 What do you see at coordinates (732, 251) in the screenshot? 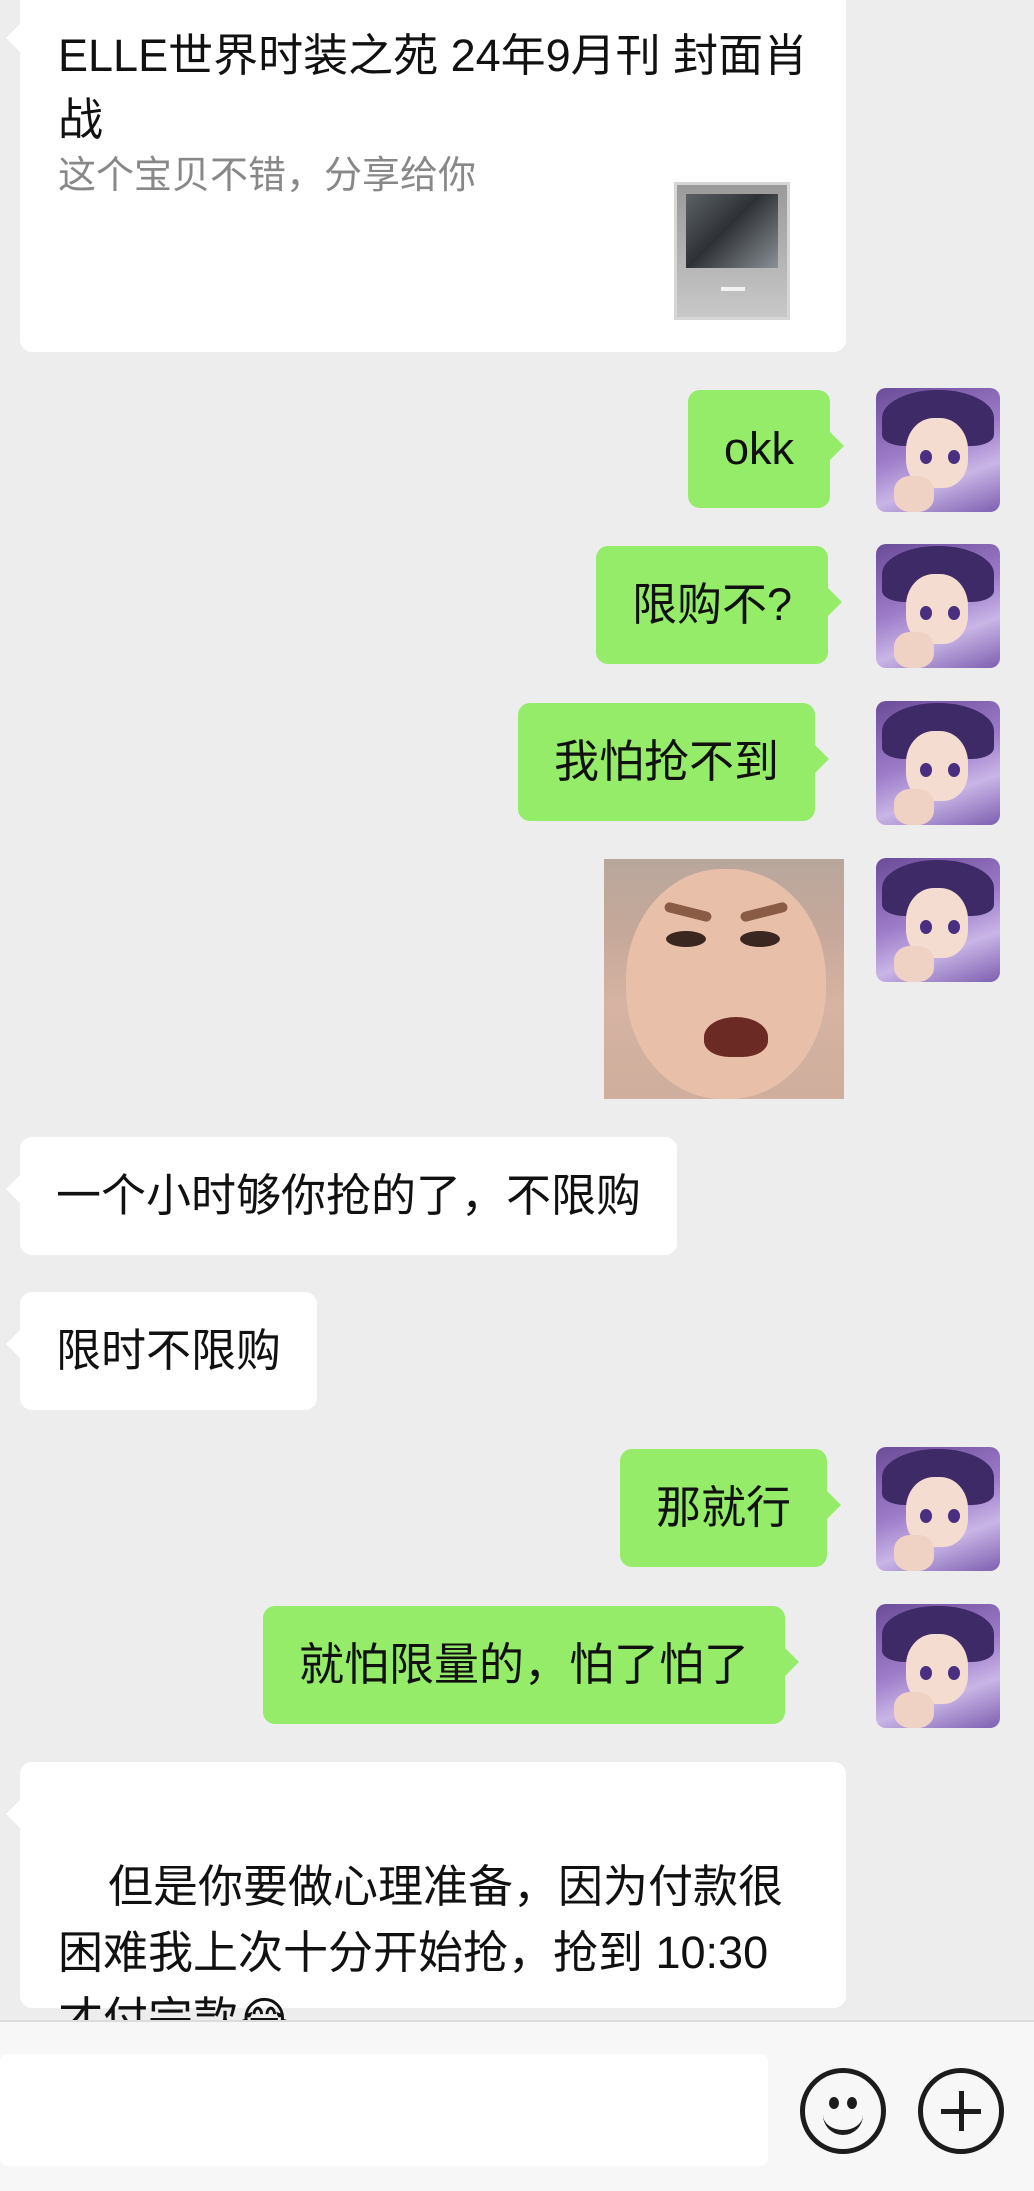
I see `card-thumbnail` at bounding box center [732, 251].